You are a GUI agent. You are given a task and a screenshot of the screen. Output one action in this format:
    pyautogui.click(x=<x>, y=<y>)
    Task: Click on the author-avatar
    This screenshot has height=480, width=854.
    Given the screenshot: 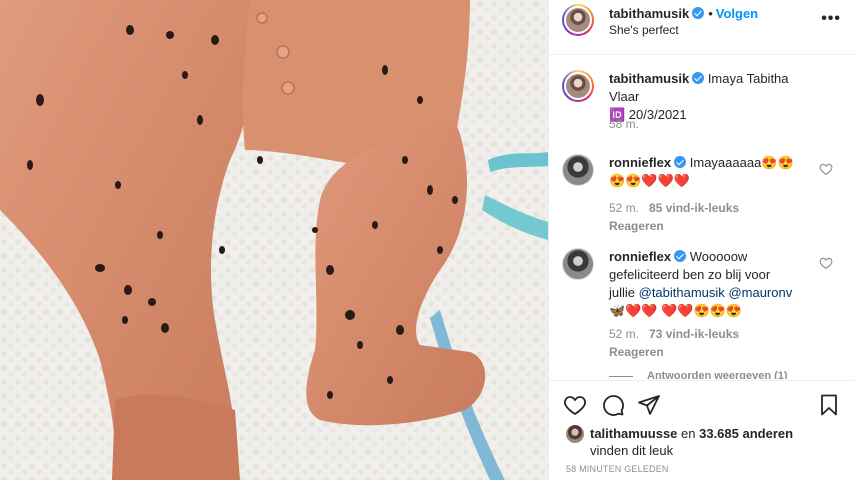 What is the action you would take?
    pyautogui.click(x=578, y=20)
    